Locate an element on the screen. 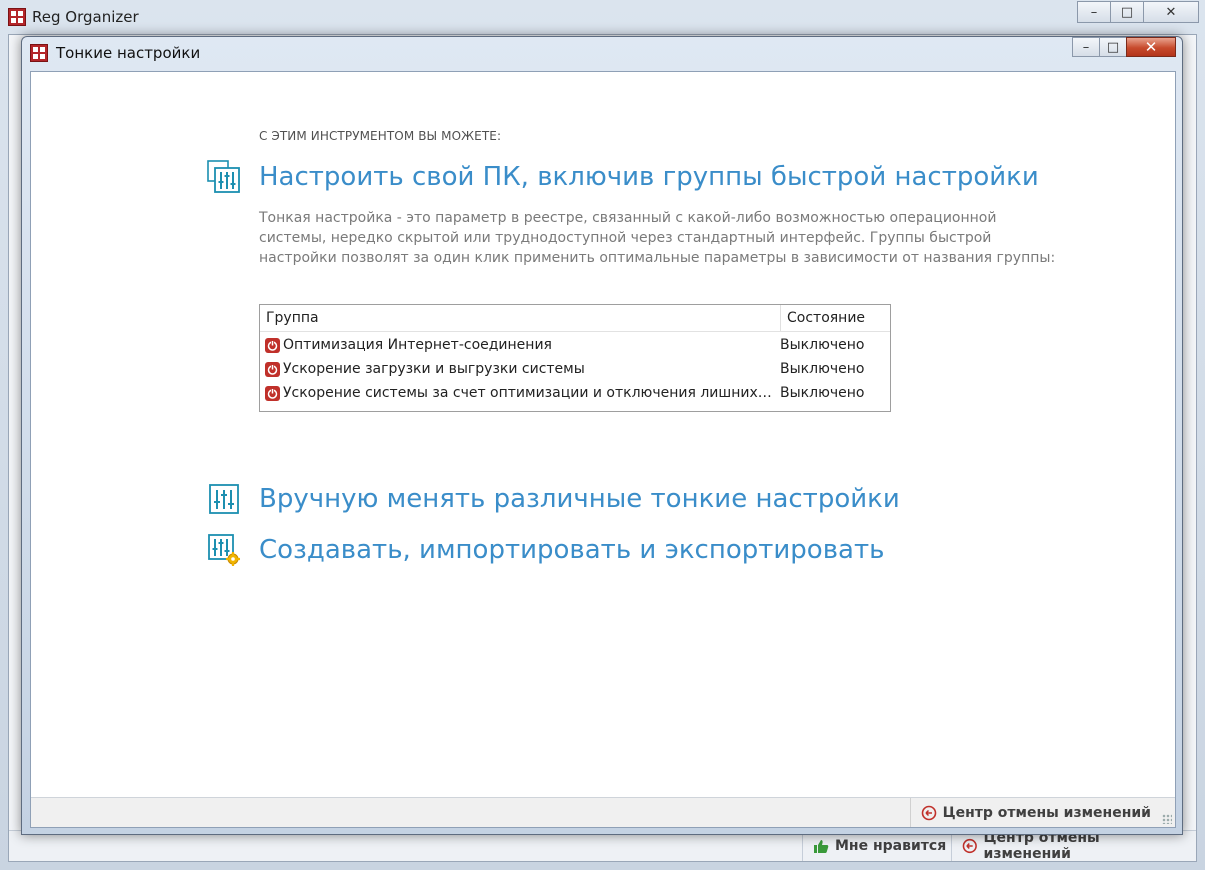 The width and height of the screenshot is (1205, 870). like-label: Мне нравится is located at coordinates (891, 846).